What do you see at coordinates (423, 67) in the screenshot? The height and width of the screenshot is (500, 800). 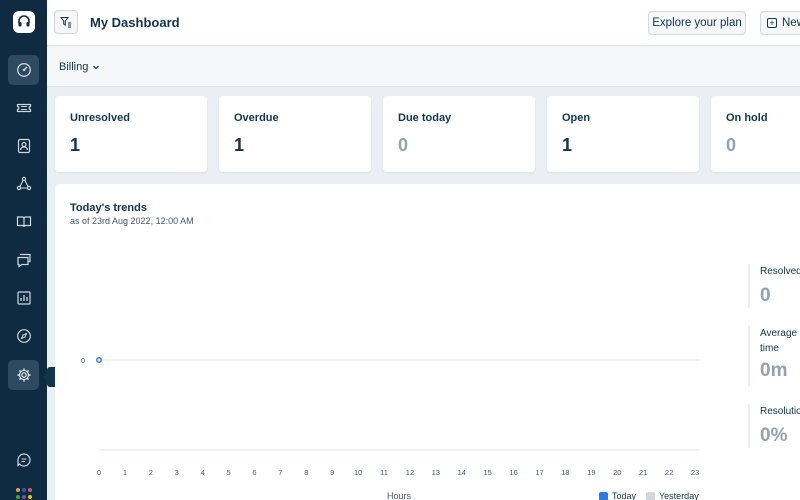 I see `filter-bar: Billing` at bounding box center [423, 67].